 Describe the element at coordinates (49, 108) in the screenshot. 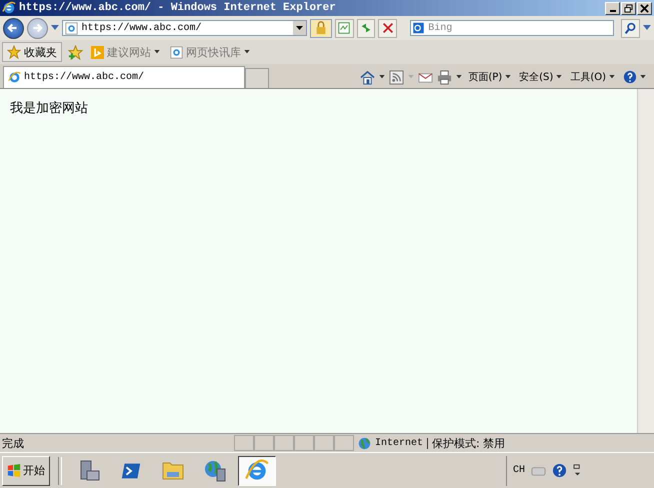

I see `page-text: 我是加密网站` at that location.